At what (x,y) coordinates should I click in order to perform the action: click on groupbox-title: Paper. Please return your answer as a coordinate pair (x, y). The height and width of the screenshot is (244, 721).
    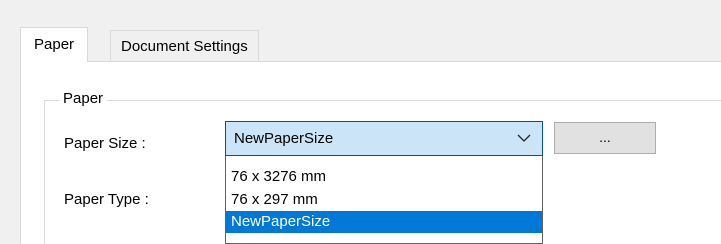
    Looking at the image, I should click on (83, 99).